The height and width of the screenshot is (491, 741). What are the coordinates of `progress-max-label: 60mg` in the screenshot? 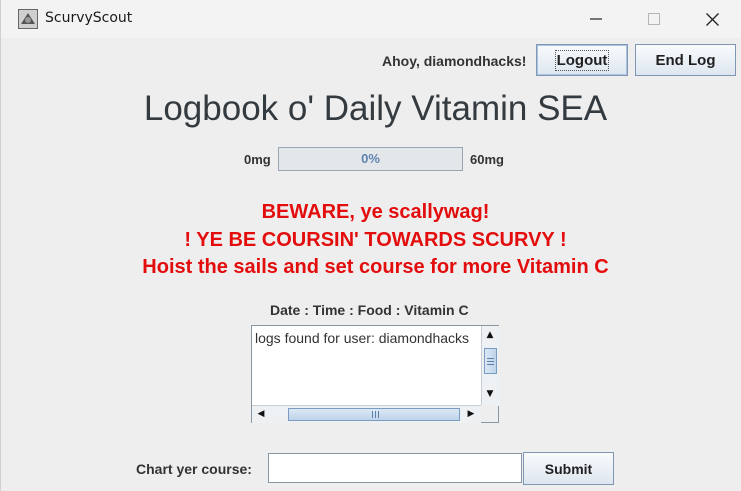 It's located at (487, 159).